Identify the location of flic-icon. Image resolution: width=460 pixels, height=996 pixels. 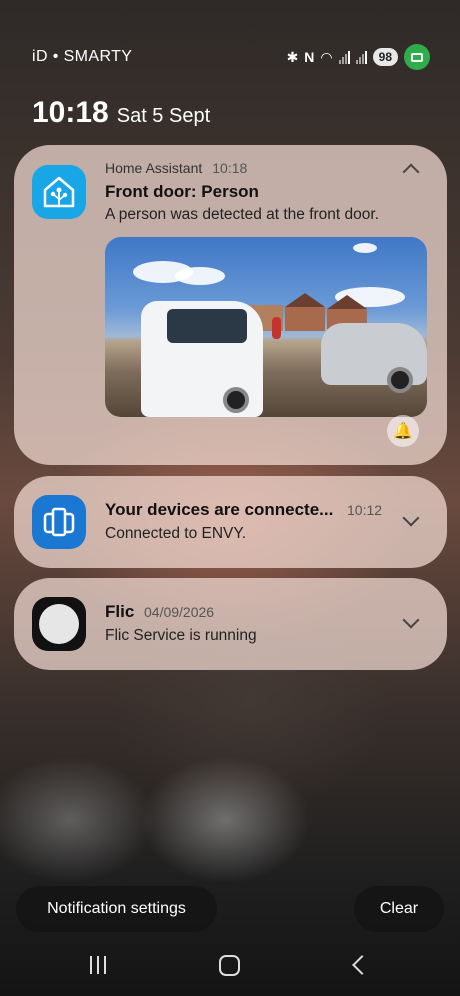
(59, 624).